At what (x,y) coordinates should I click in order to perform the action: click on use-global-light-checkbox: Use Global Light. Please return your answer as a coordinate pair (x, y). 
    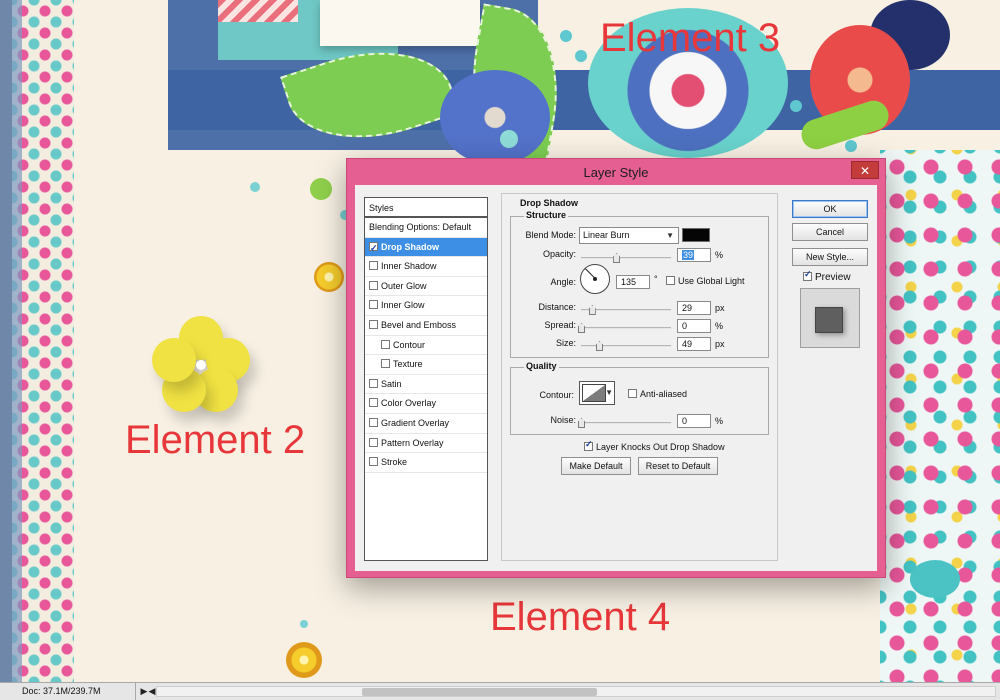
    Looking at the image, I should click on (705, 281).